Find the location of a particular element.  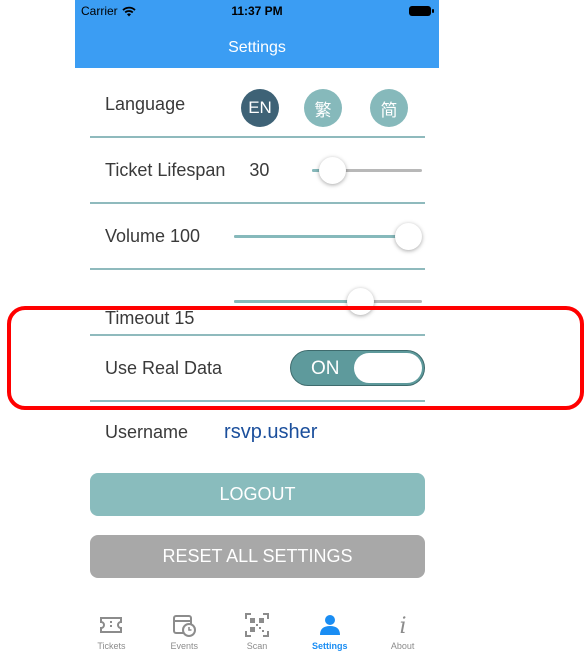

calendar-clock-icon is located at coordinates (185, 626).